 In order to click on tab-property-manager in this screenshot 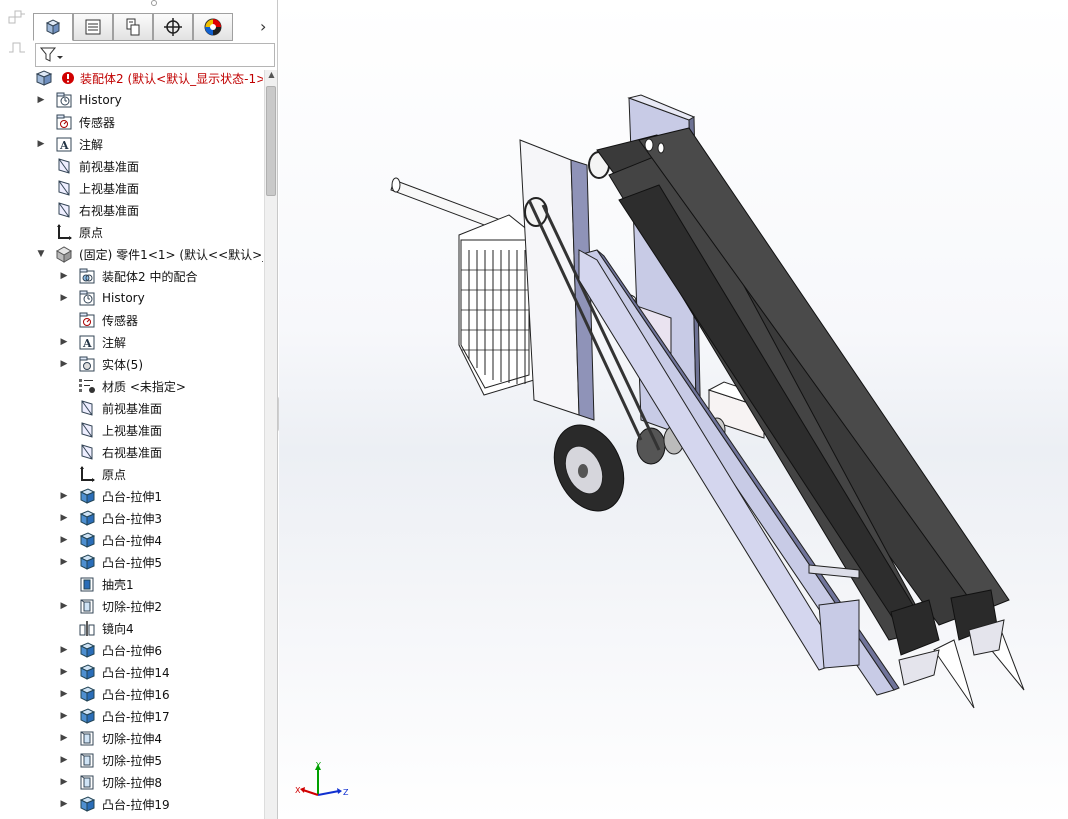, I will do `click(93, 27)`.